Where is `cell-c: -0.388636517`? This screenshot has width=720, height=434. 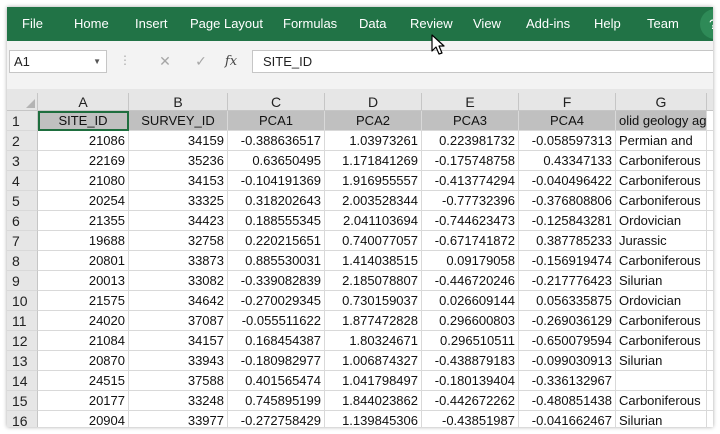
cell-c: -0.388636517 is located at coordinates (276, 141).